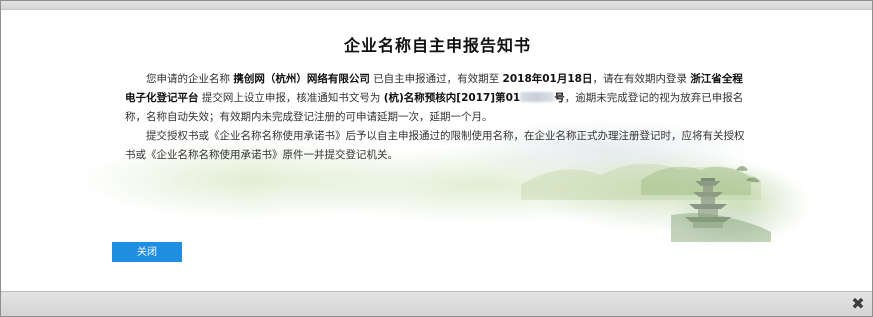 Image resolution: width=873 pixels, height=317 pixels. What do you see at coordinates (639, 79) in the screenshot?
I see `text-segment: ，请在有效期内登录` at bounding box center [639, 79].